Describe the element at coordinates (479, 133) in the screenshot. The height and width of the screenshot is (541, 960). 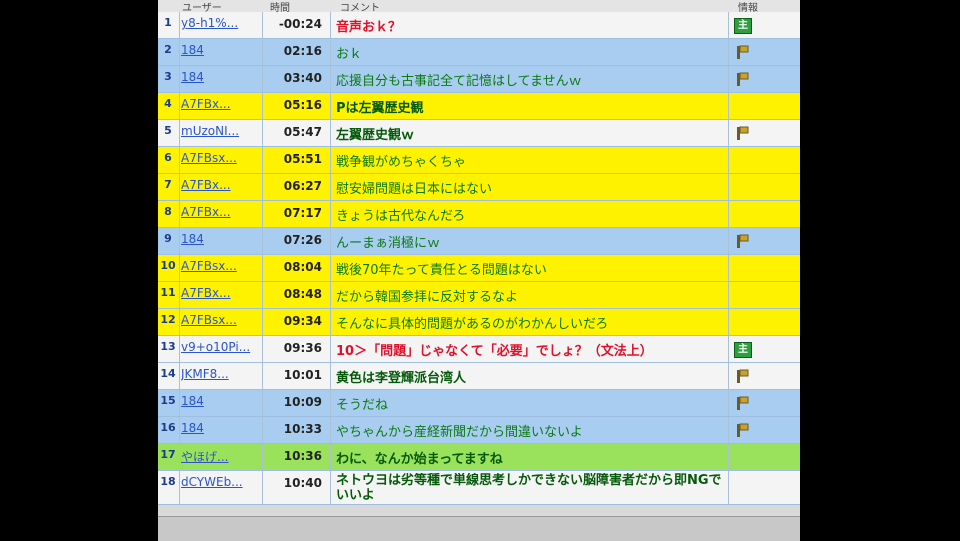
I see `comment-row: 5 mUzoNI... 05:47 左翼歴史観ｗ` at that location.